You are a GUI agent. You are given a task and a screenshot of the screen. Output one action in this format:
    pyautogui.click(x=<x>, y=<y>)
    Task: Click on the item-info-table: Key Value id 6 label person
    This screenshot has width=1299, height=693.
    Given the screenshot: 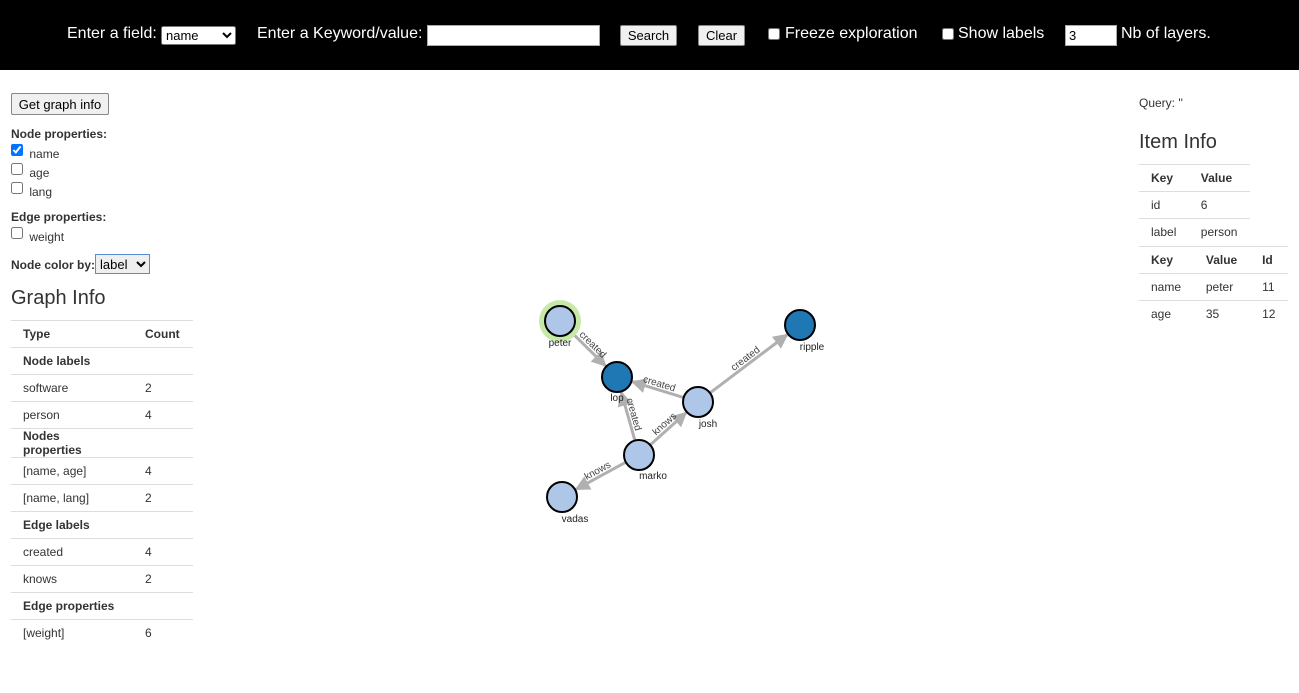 What is the action you would take?
    pyautogui.click(x=1194, y=204)
    